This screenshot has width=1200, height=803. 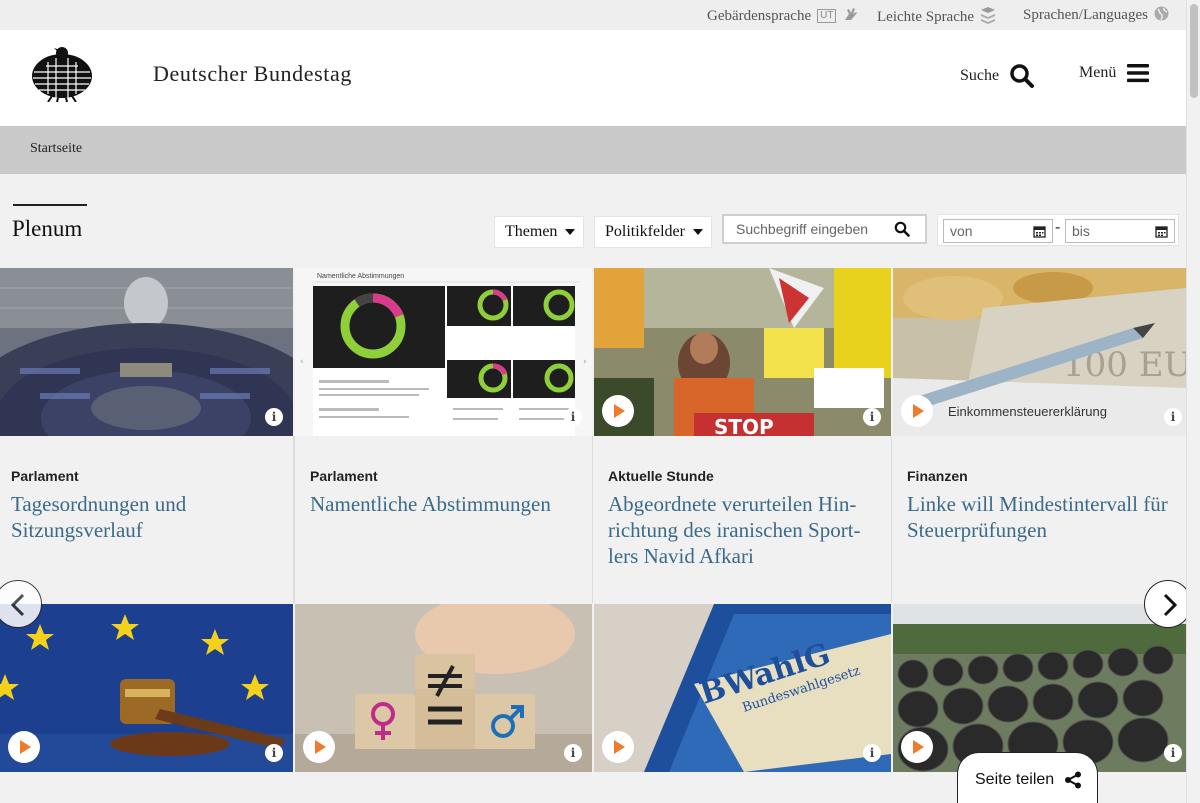 I want to click on hand-icon, so click(x=850, y=16).